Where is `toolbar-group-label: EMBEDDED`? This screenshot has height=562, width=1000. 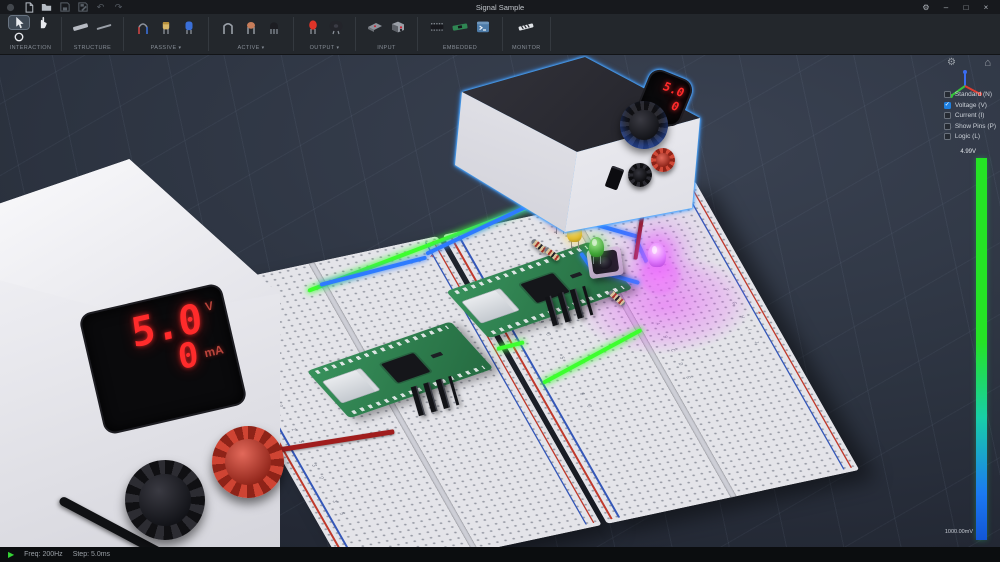 toolbar-group-label: EMBEDDED is located at coordinates (460, 48).